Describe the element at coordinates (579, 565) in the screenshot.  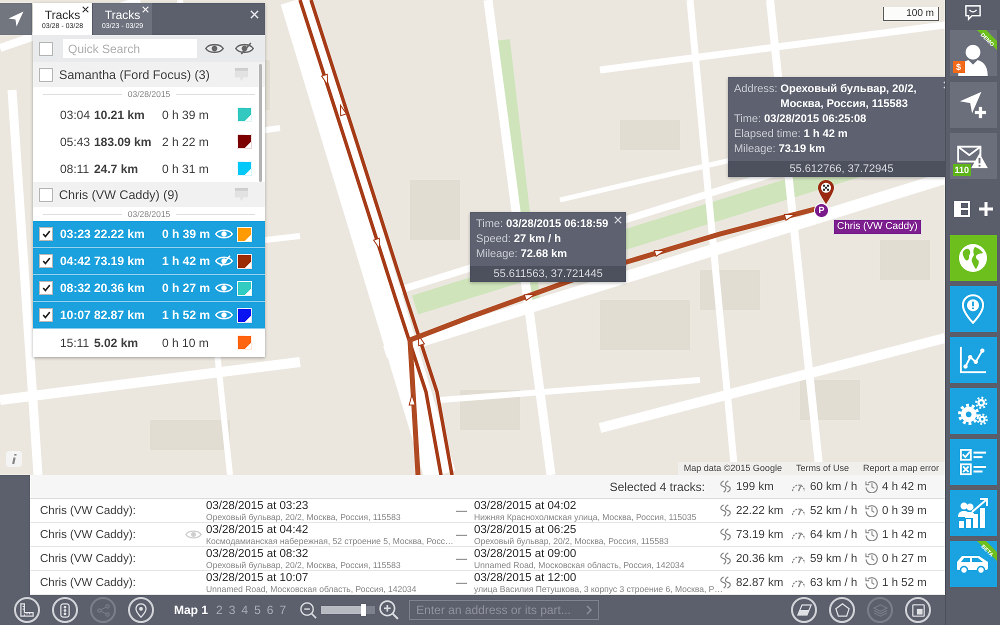
I see `end-address: Unnamed Road, Московская область, Россия, 142034` at that location.